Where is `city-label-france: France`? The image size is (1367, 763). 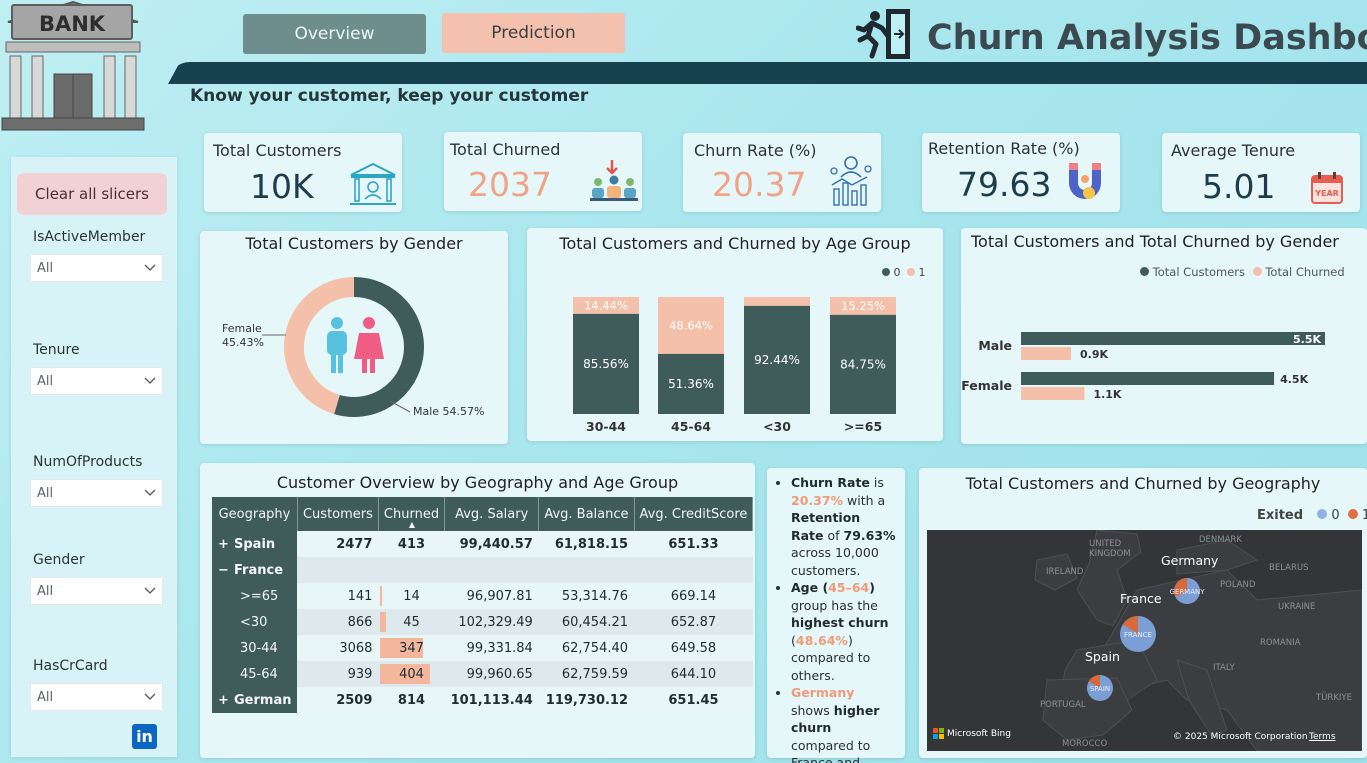
city-label-france: France is located at coordinates (1141, 598).